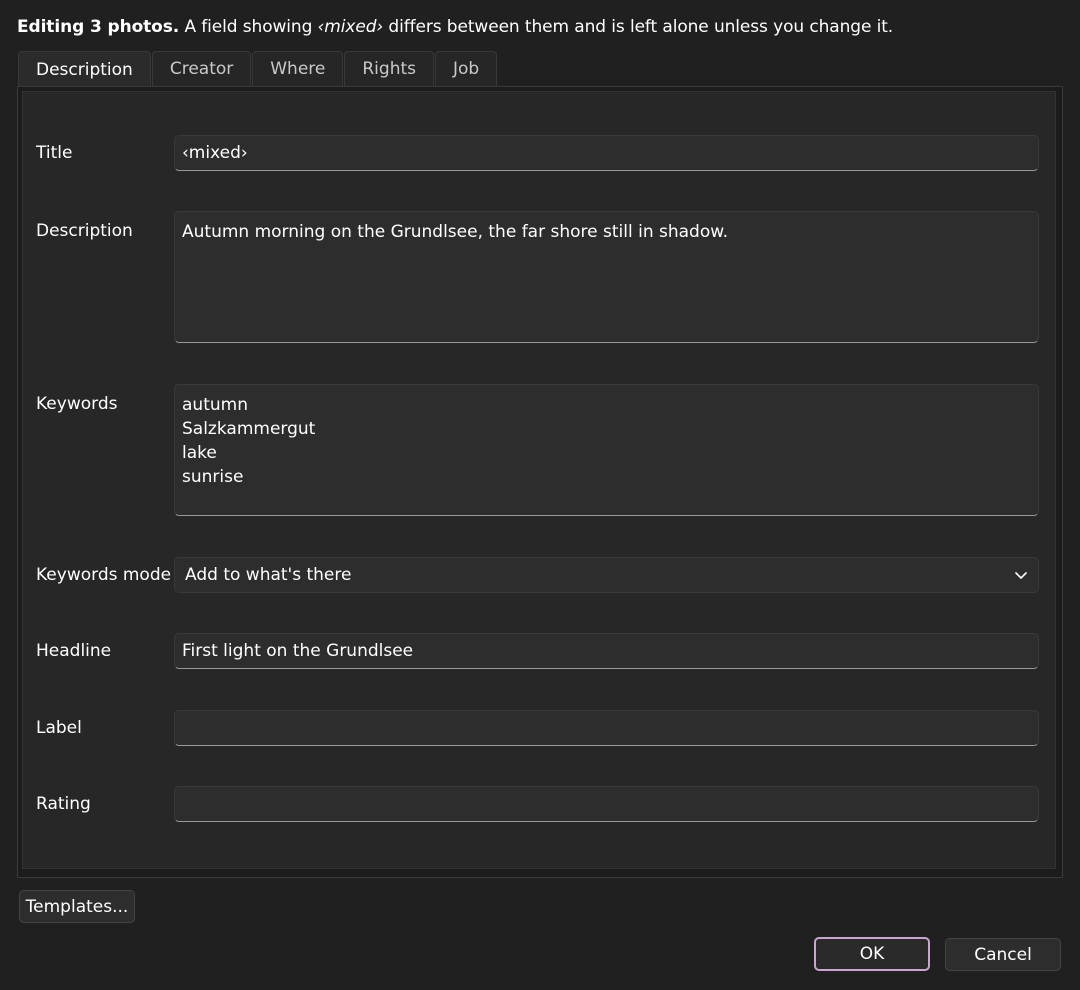  Describe the element at coordinates (215, 405) in the screenshot. I see `keyword-item: autumn` at that location.